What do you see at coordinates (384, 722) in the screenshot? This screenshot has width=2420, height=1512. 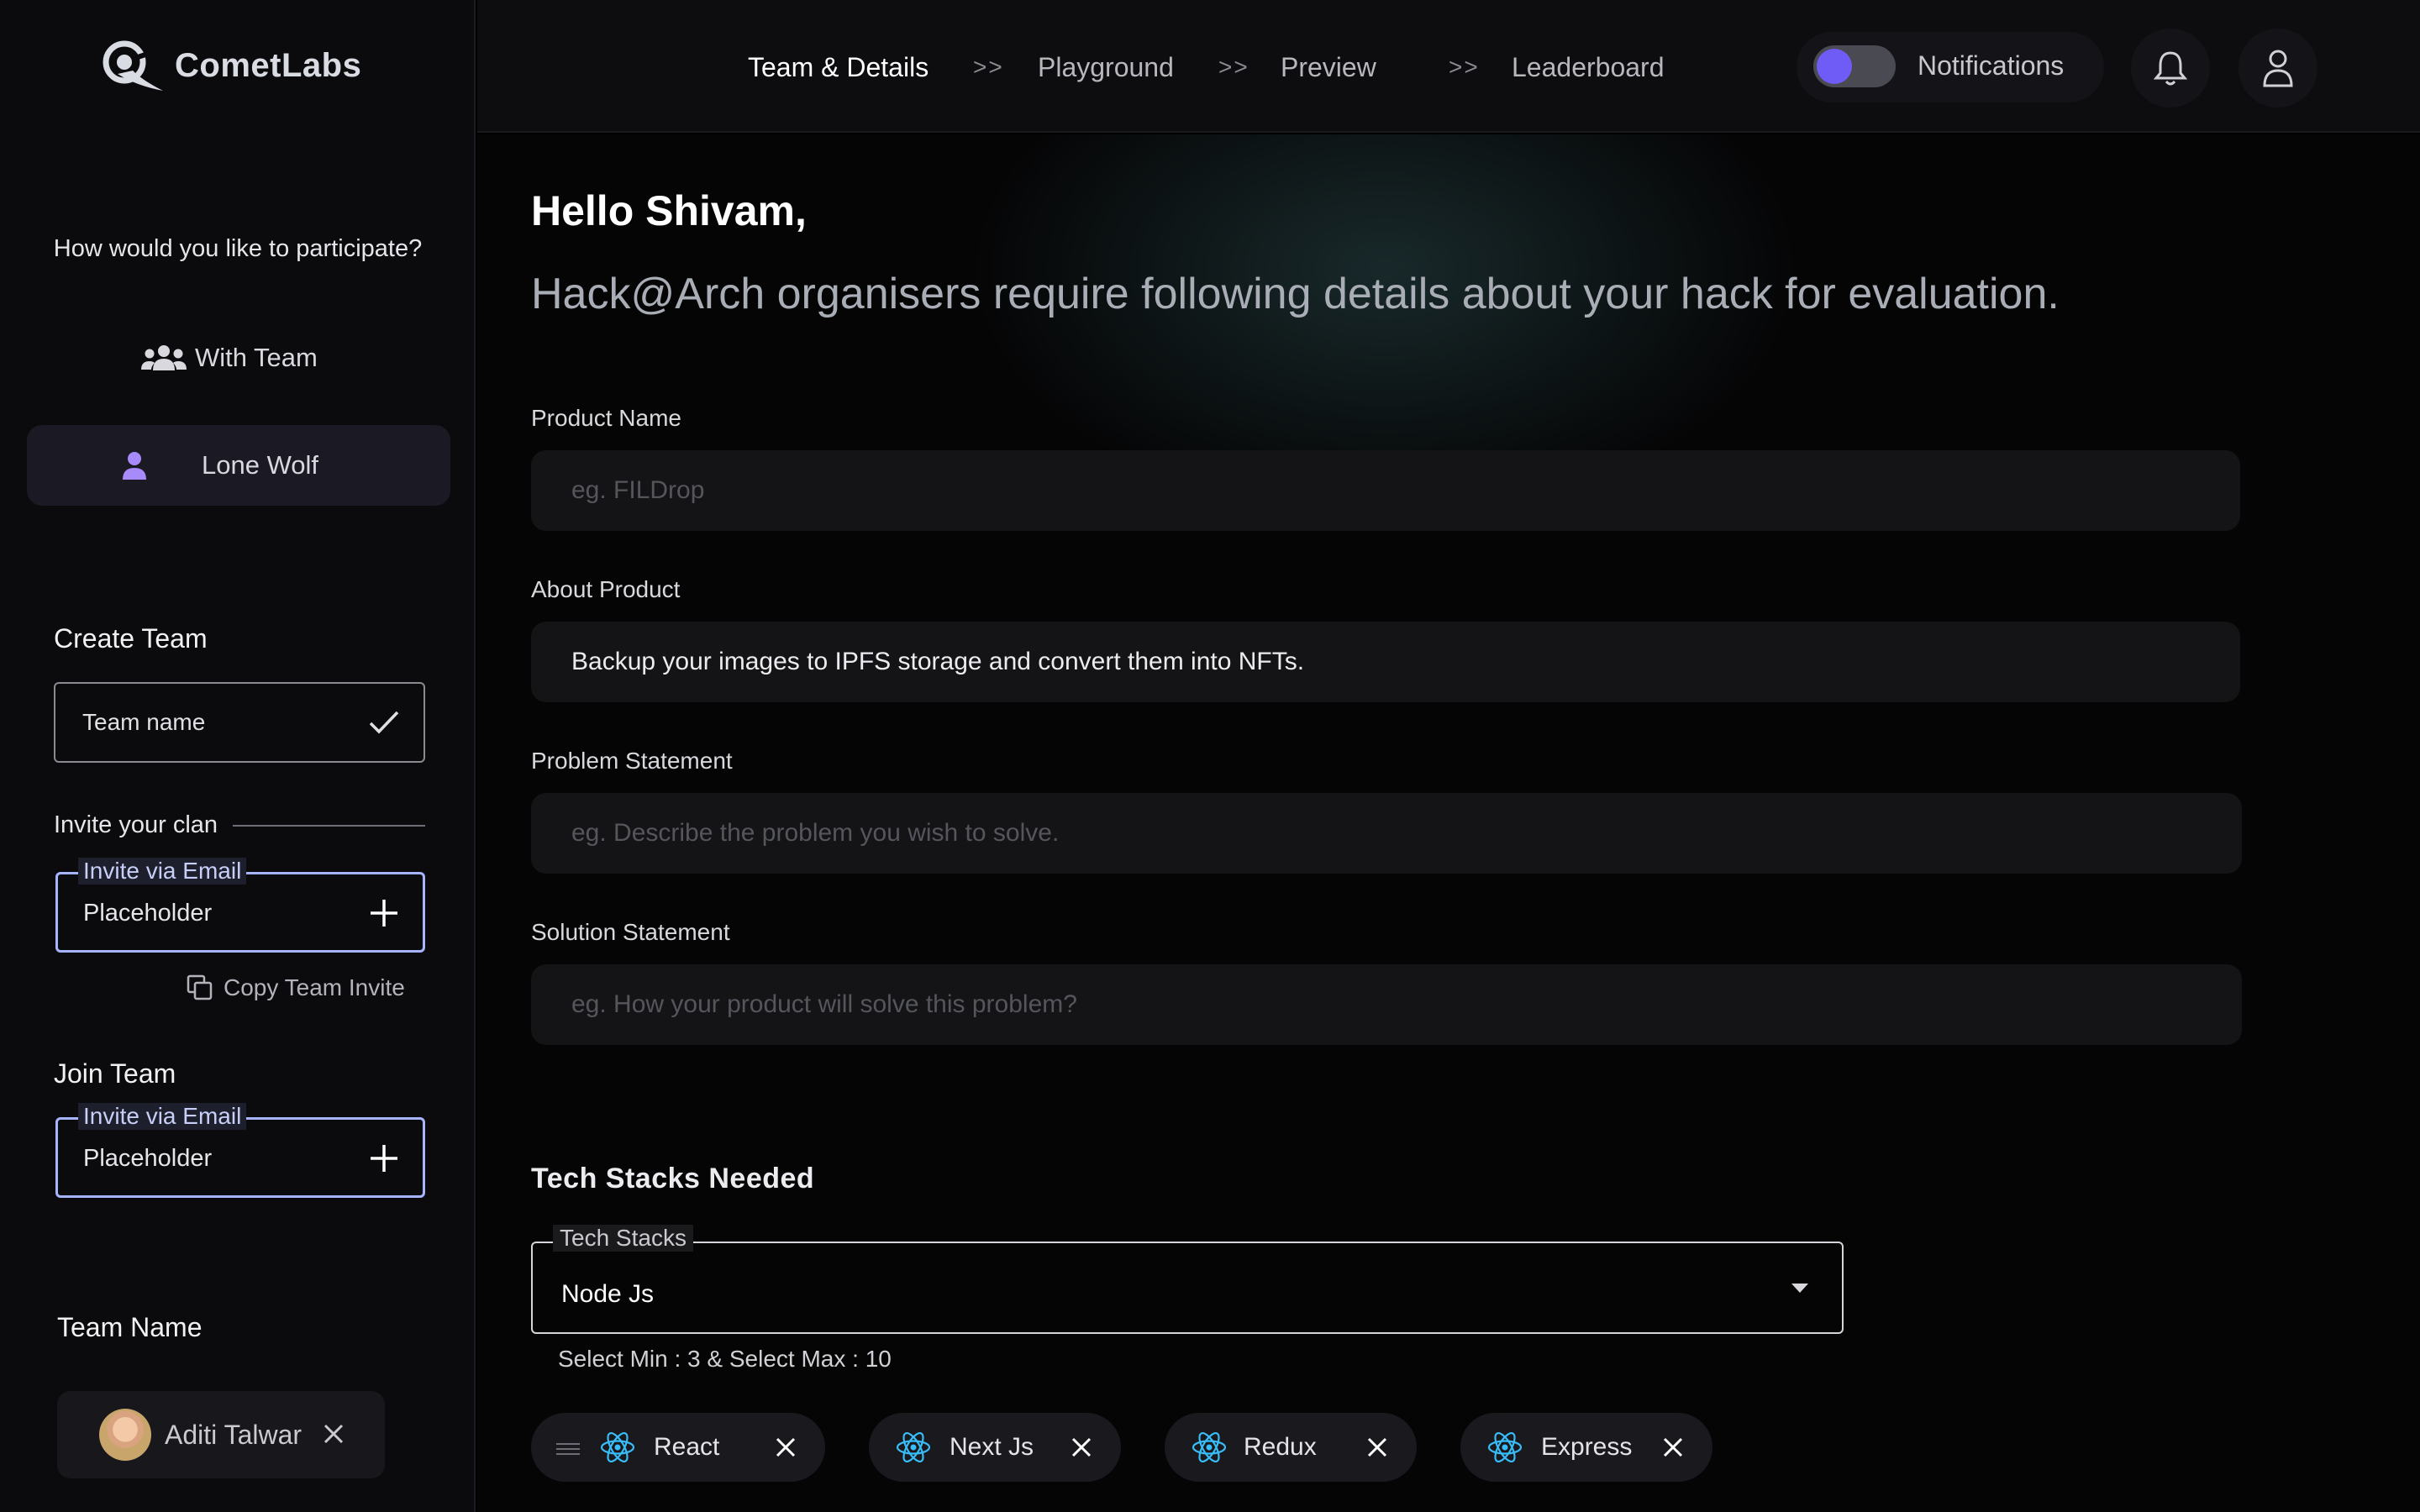 I see `check-icon` at bounding box center [384, 722].